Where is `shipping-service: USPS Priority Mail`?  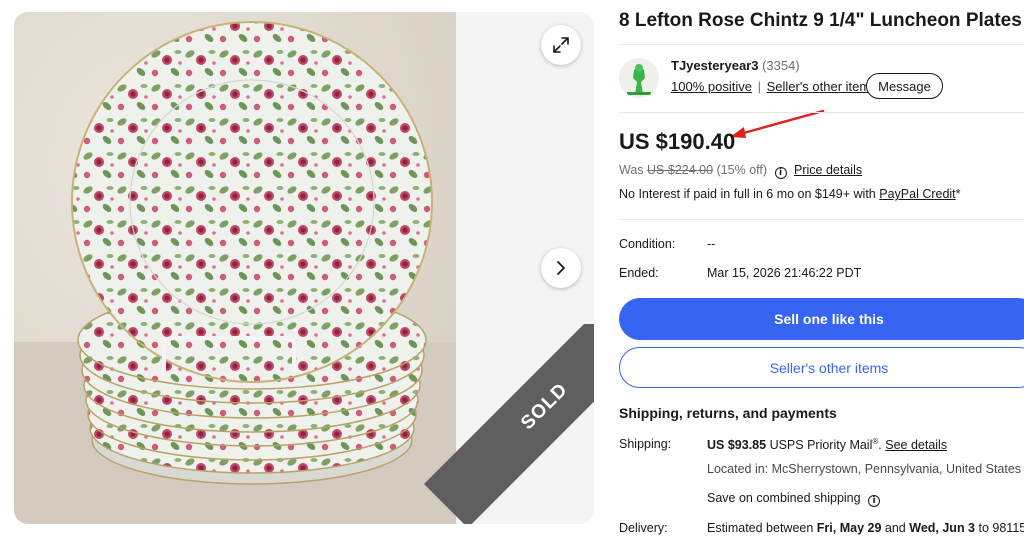
shipping-service: USPS Priority Mail is located at coordinates (821, 445).